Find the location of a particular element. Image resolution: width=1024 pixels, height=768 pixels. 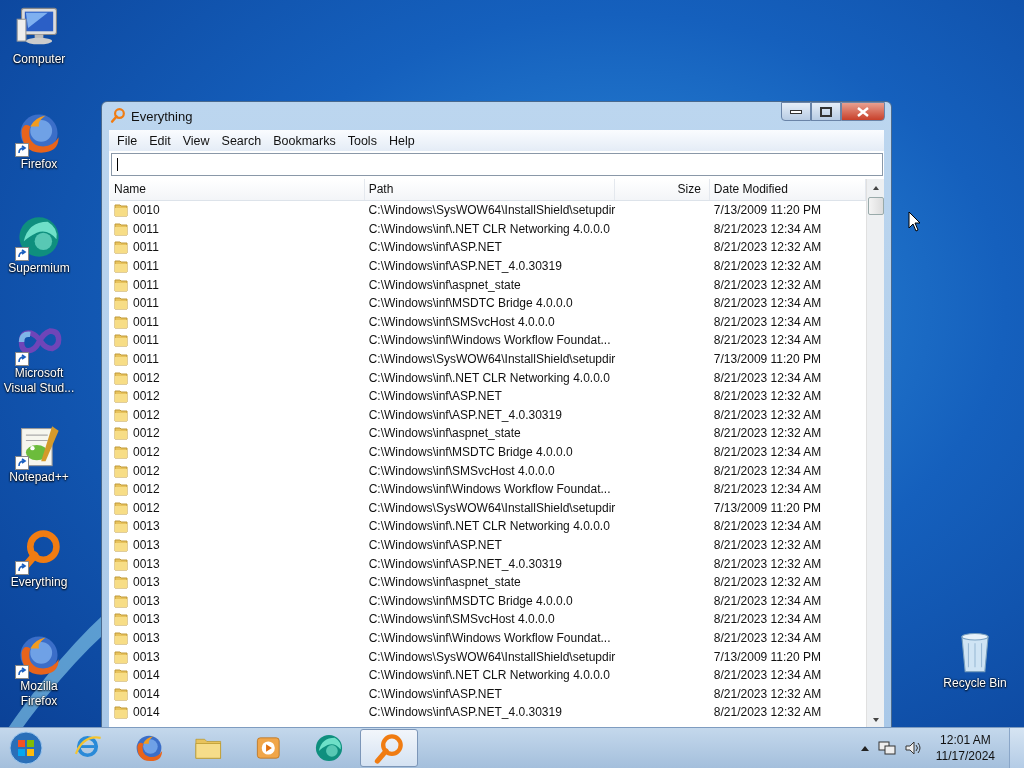

icon-label: Notepad++ is located at coordinates (39, 477).